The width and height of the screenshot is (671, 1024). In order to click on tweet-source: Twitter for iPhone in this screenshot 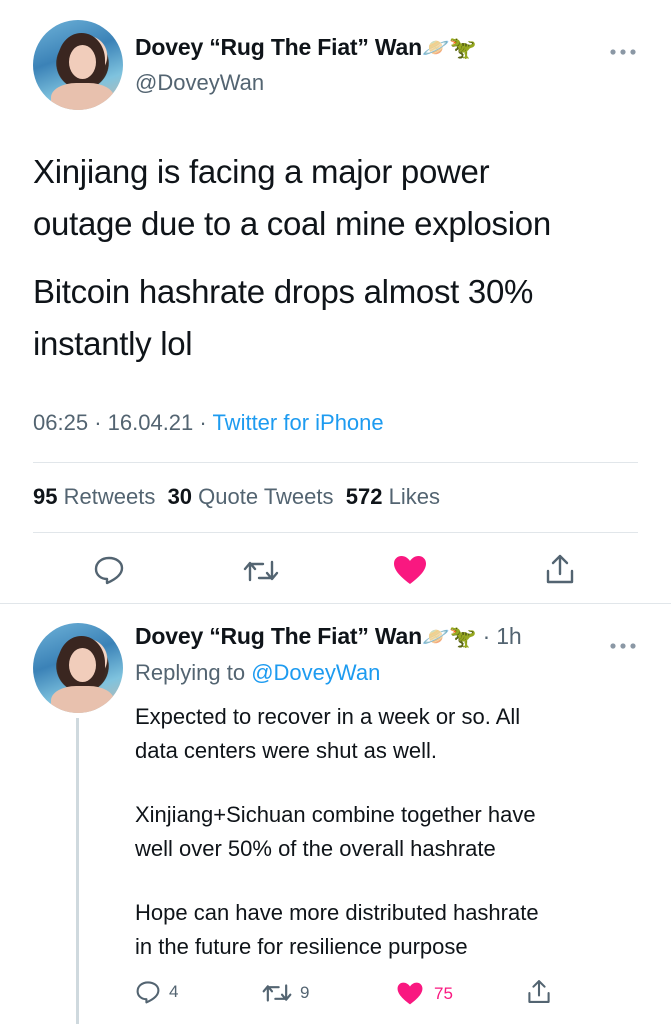, I will do `click(297, 422)`.